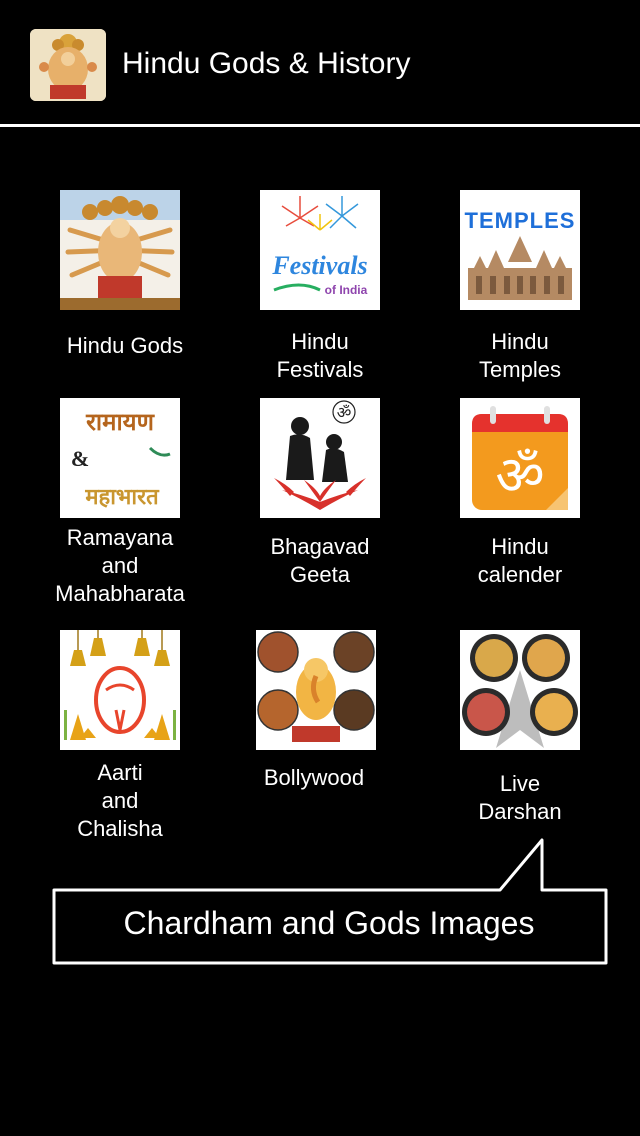  Describe the element at coordinates (120, 690) in the screenshot. I see `aarti-bells-image` at that location.